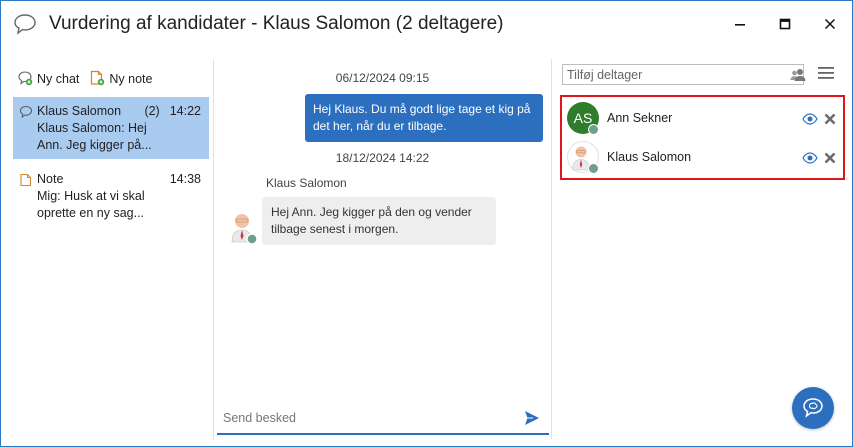 This screenshot has width=853, height=447. I want to click on new-note-label: Ny note, so click(131, 79).